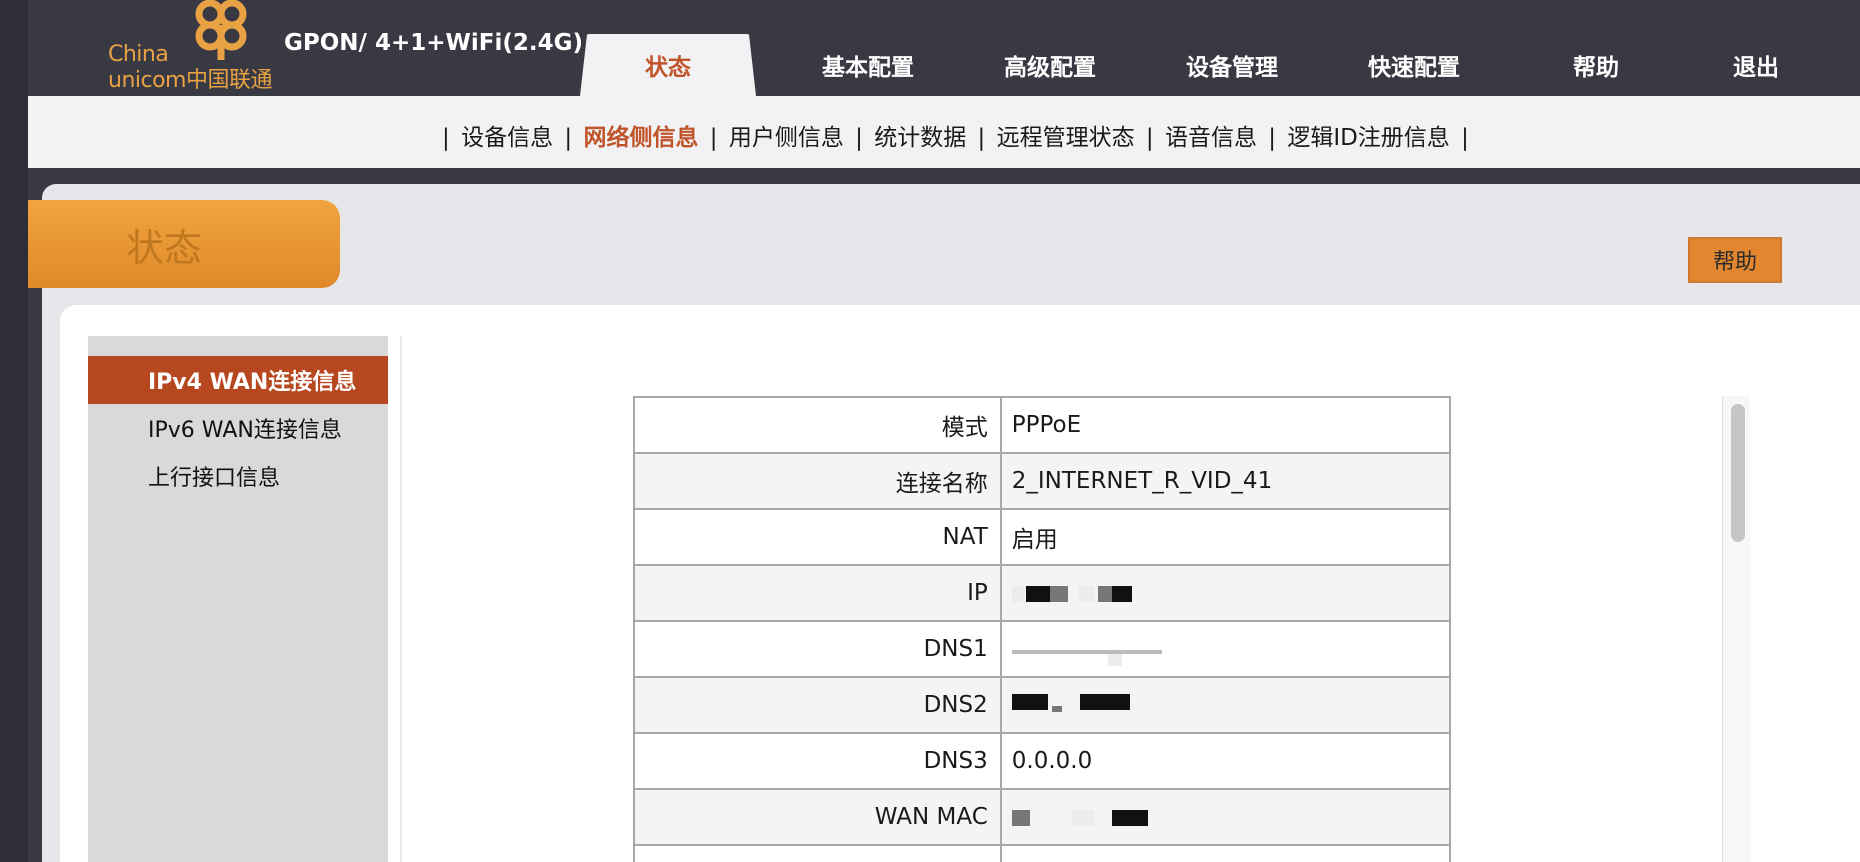  I want to click on table-row: DNS1, so click(1042, 649).